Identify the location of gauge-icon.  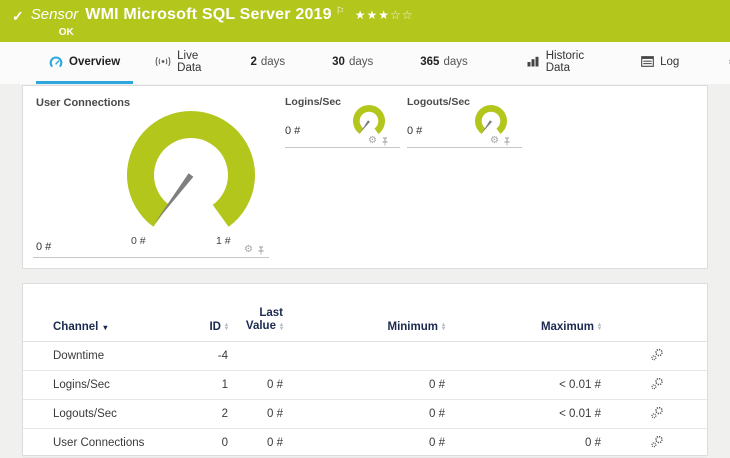
(56, 62).